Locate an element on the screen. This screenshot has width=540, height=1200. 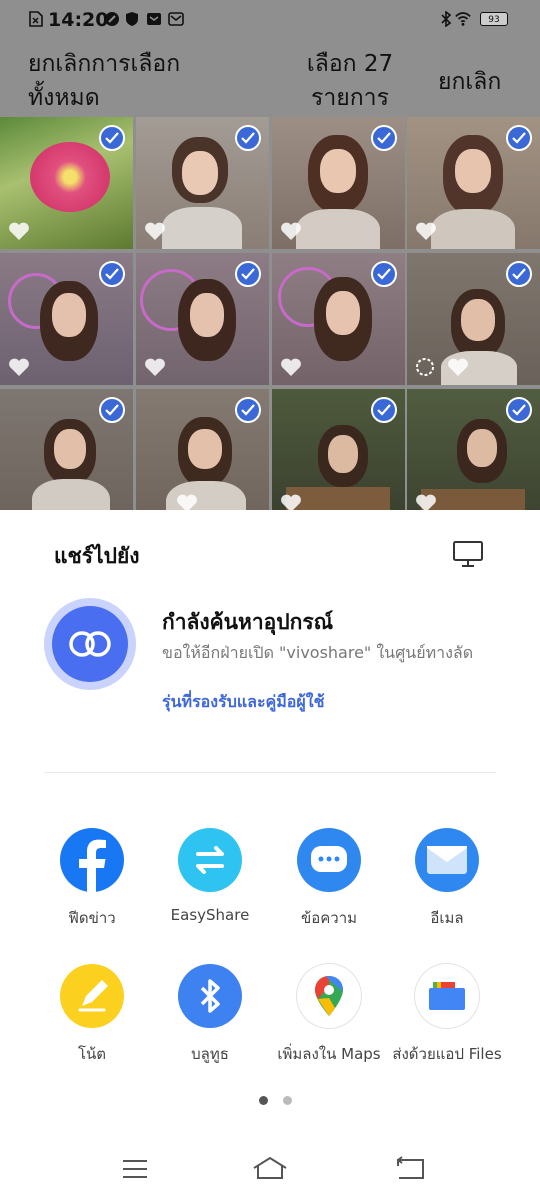
app-label: เพิ่มลงใน Maps is located at coordinates (329, 1054).